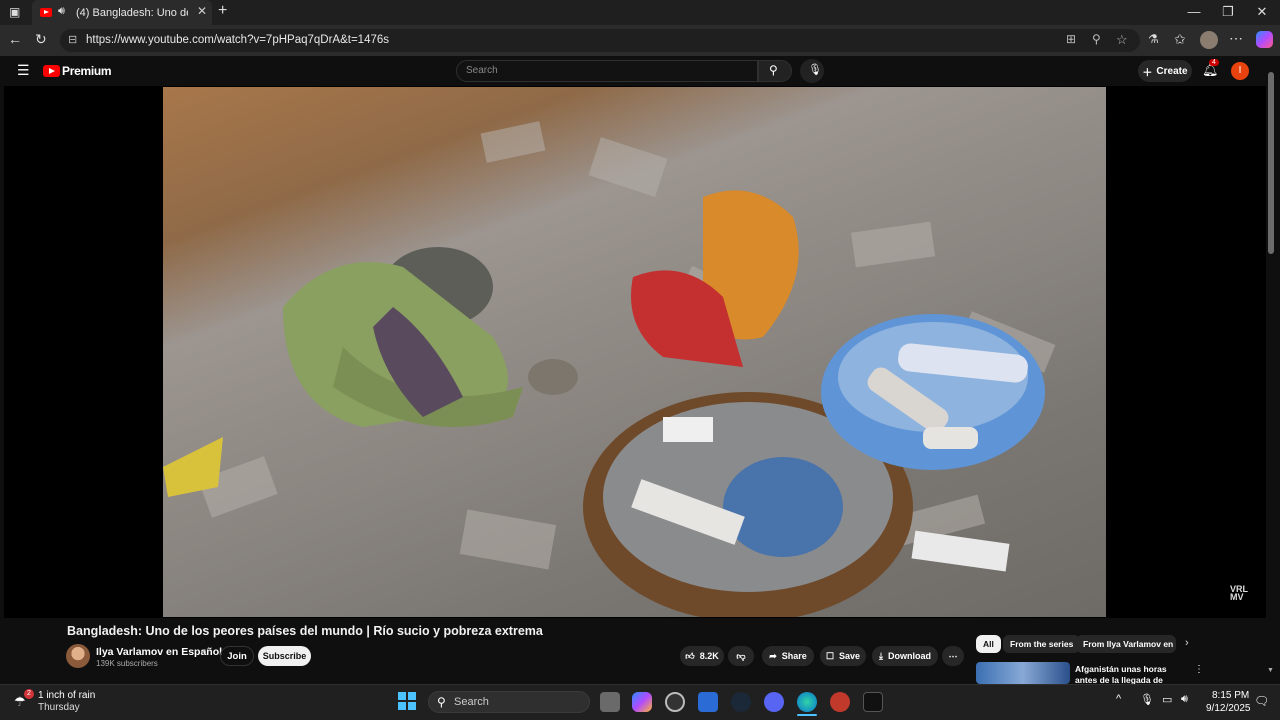 The width and height of the screenshot is (1280, 720). I want to click on more-actions-button: ⋯, so click(953, 656).